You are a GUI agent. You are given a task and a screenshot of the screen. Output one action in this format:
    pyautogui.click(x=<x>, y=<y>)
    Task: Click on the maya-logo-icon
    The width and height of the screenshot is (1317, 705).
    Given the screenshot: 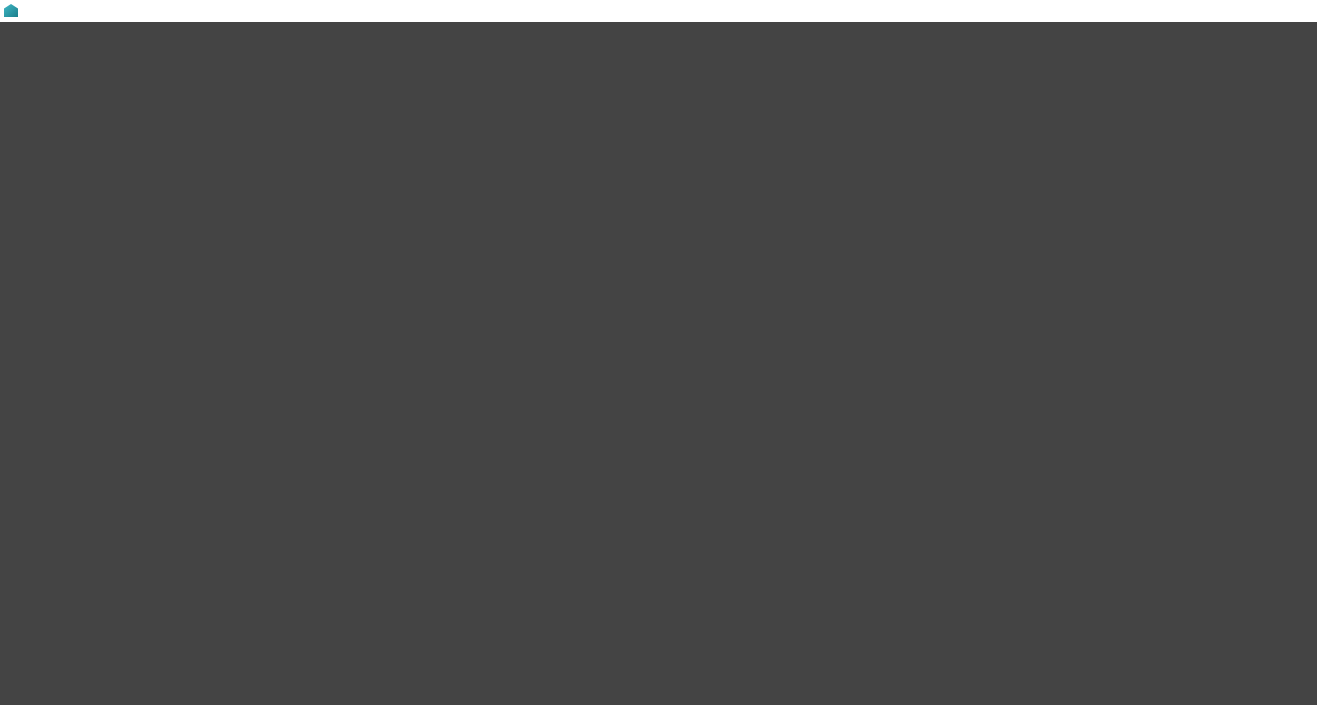 What is the action you would take?
    pyautogui.click(x=11, y=10)
    